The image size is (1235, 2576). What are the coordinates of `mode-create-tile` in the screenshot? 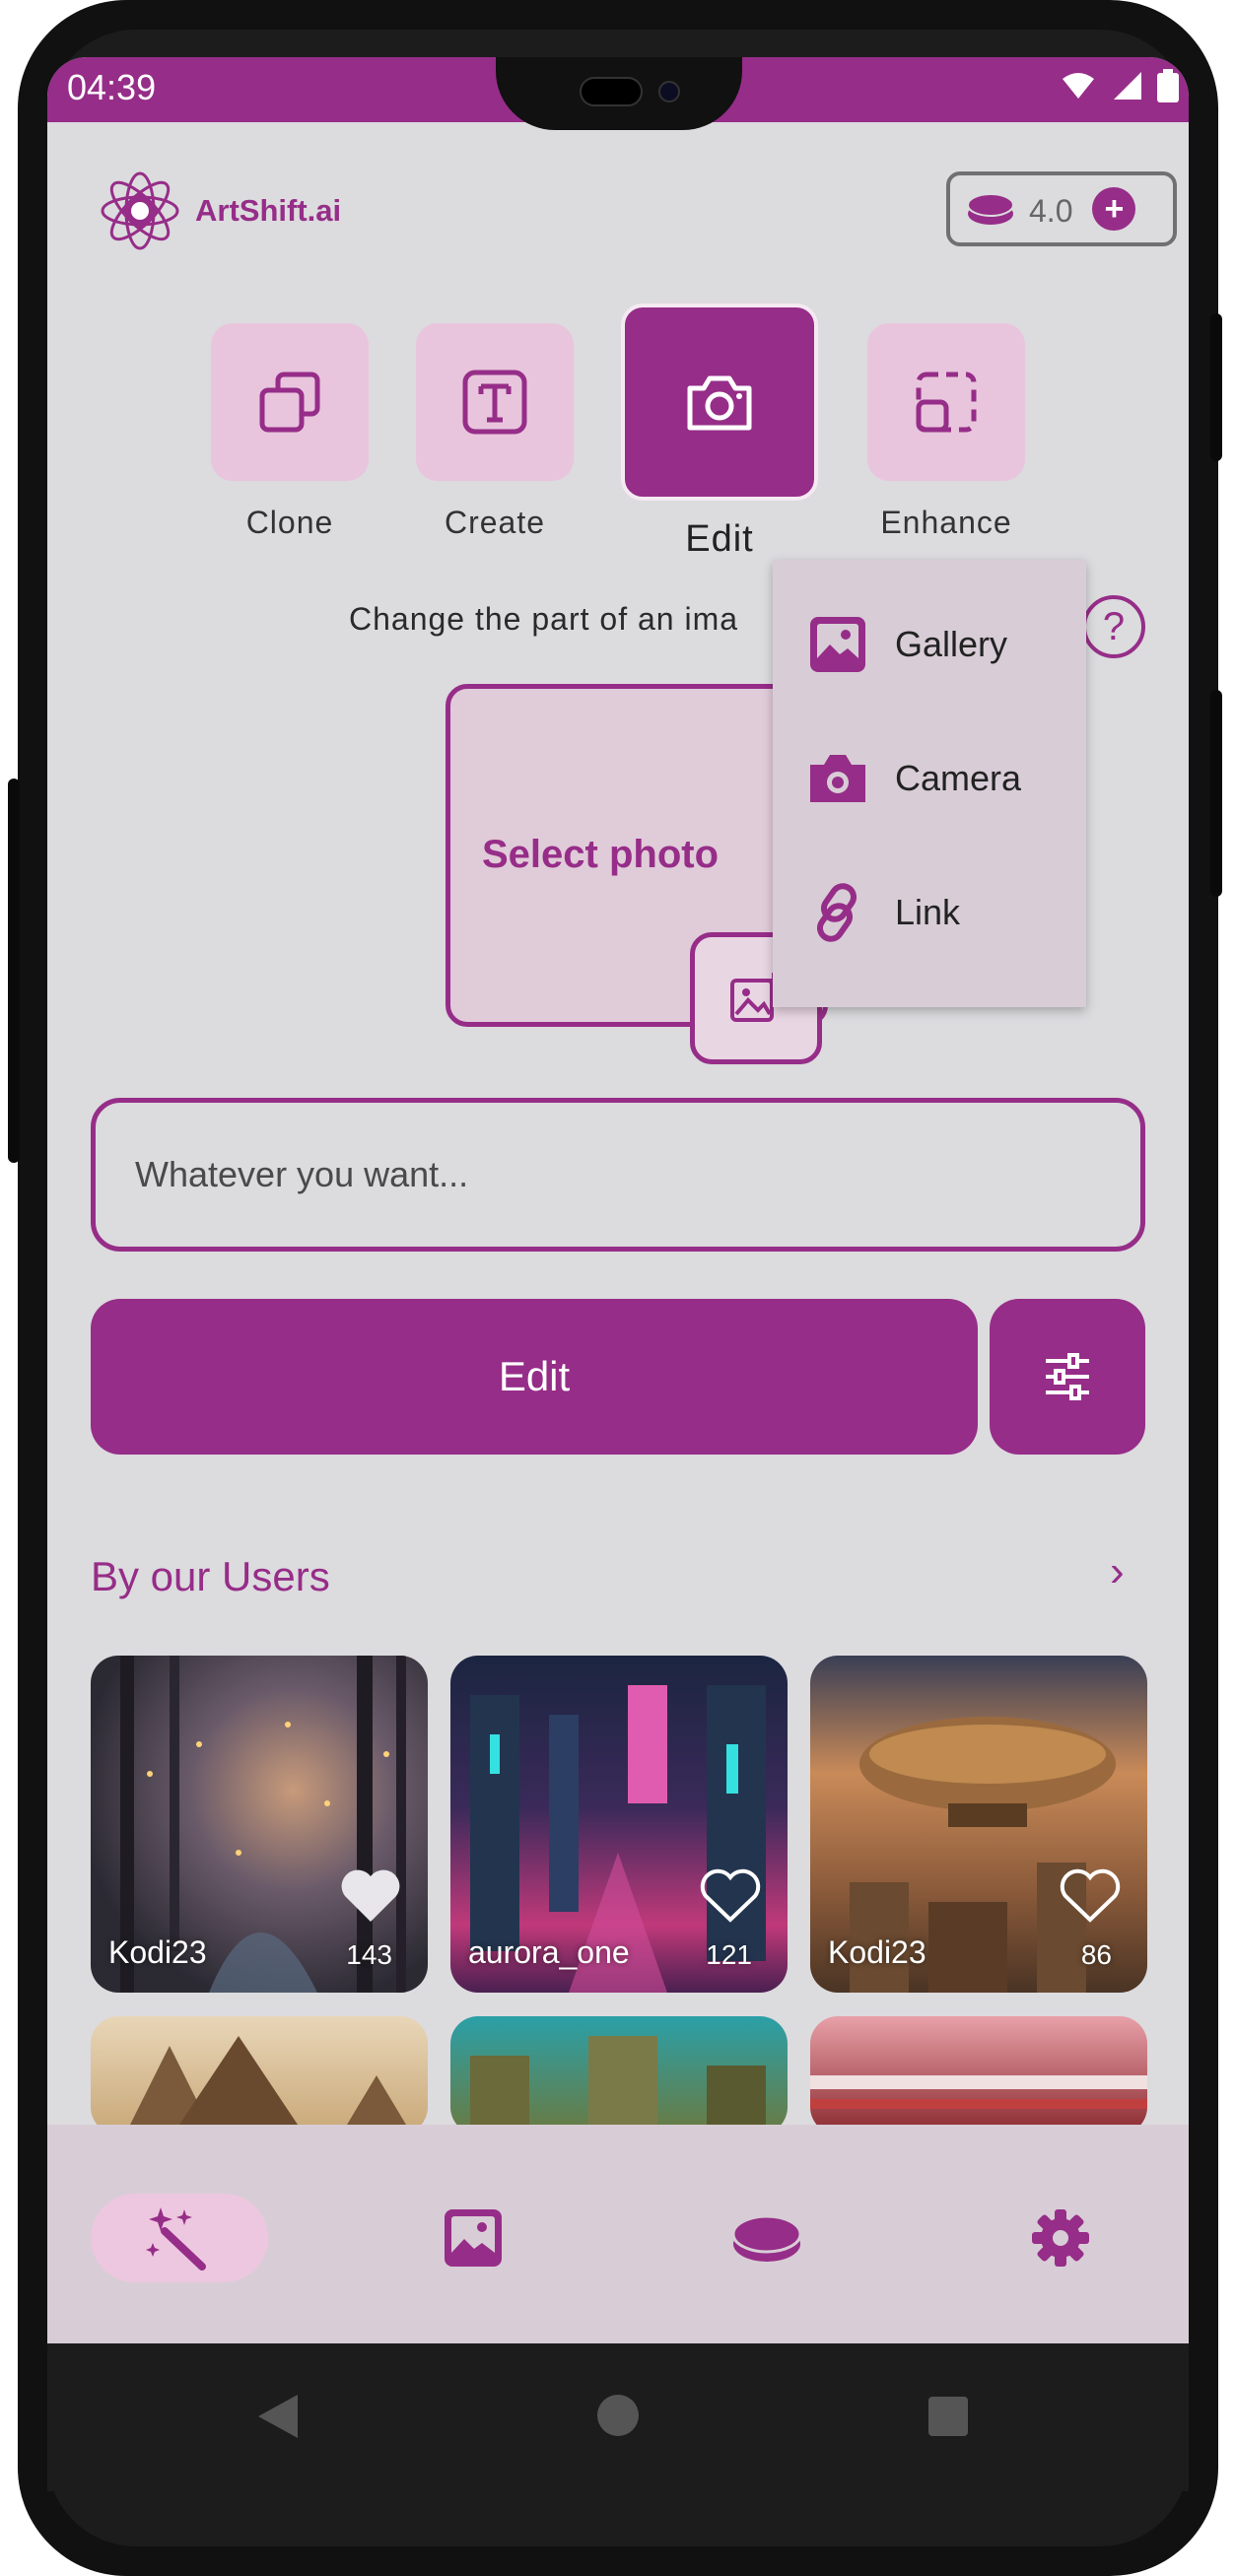 It's located at (495, 402).